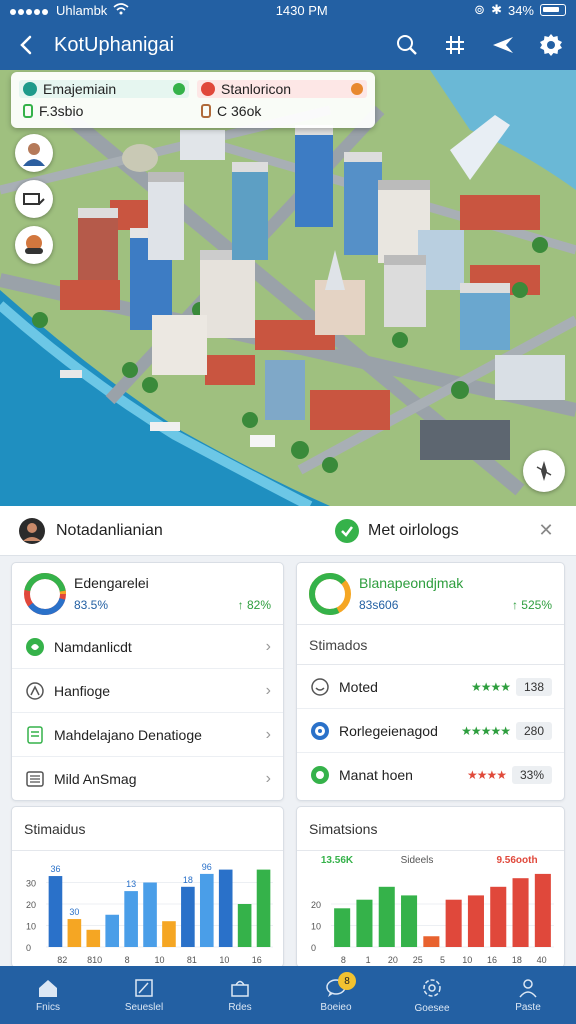 The height and width of the screenshot is (1024, 576). Describe the element at coordinates (442, 960) in the screenshot. I see `x-tick-label: 5` at that location.